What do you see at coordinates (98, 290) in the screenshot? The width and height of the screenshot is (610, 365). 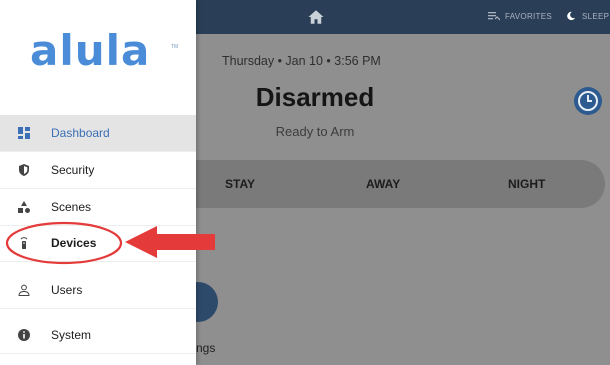 I see `sidebar-item-users: Users` at bounding box center [98, 290].